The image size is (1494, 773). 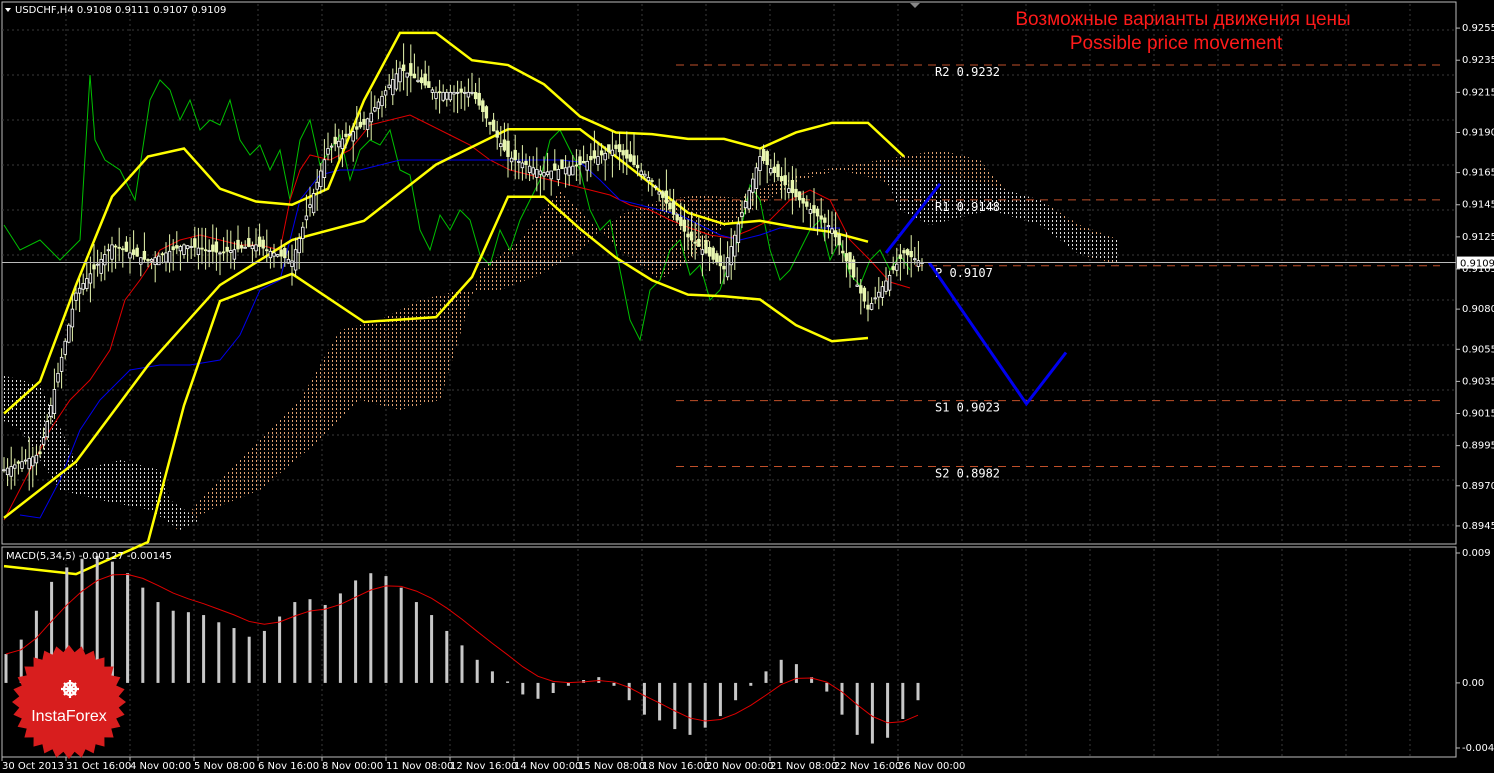 I want to click on price-tick-label: 0.9165, so click(x=1478, y=173).